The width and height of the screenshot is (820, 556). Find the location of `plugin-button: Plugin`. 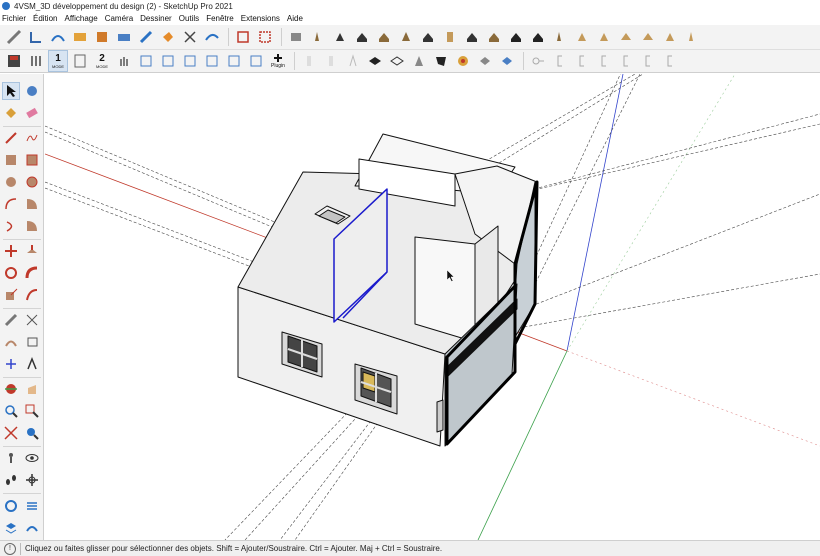

plugin-button: Plugin is located at coordinates (278, 61).